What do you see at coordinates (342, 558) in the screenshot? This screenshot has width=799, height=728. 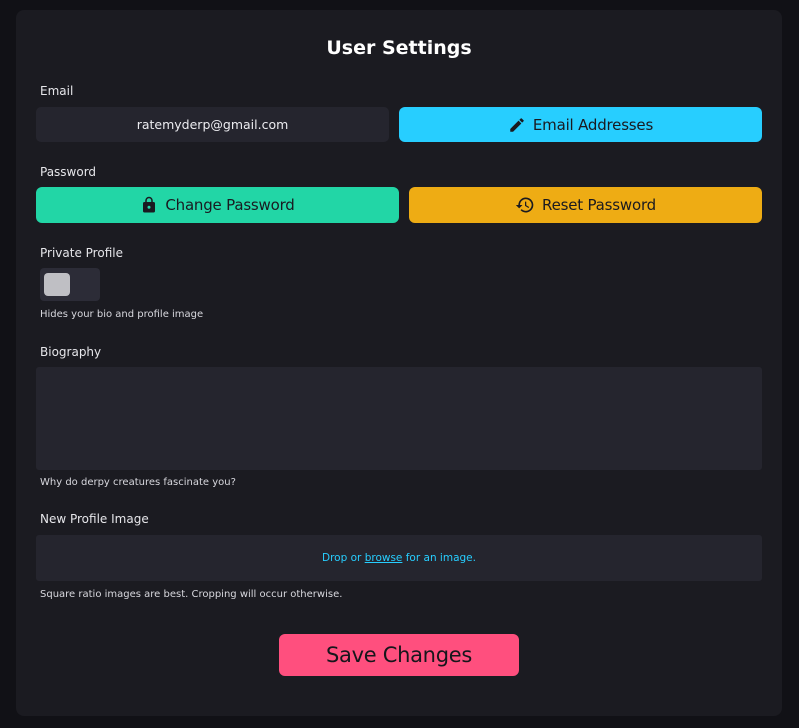 I see `dropzone-prefix: Drop or` at bounding box center [342, 558].